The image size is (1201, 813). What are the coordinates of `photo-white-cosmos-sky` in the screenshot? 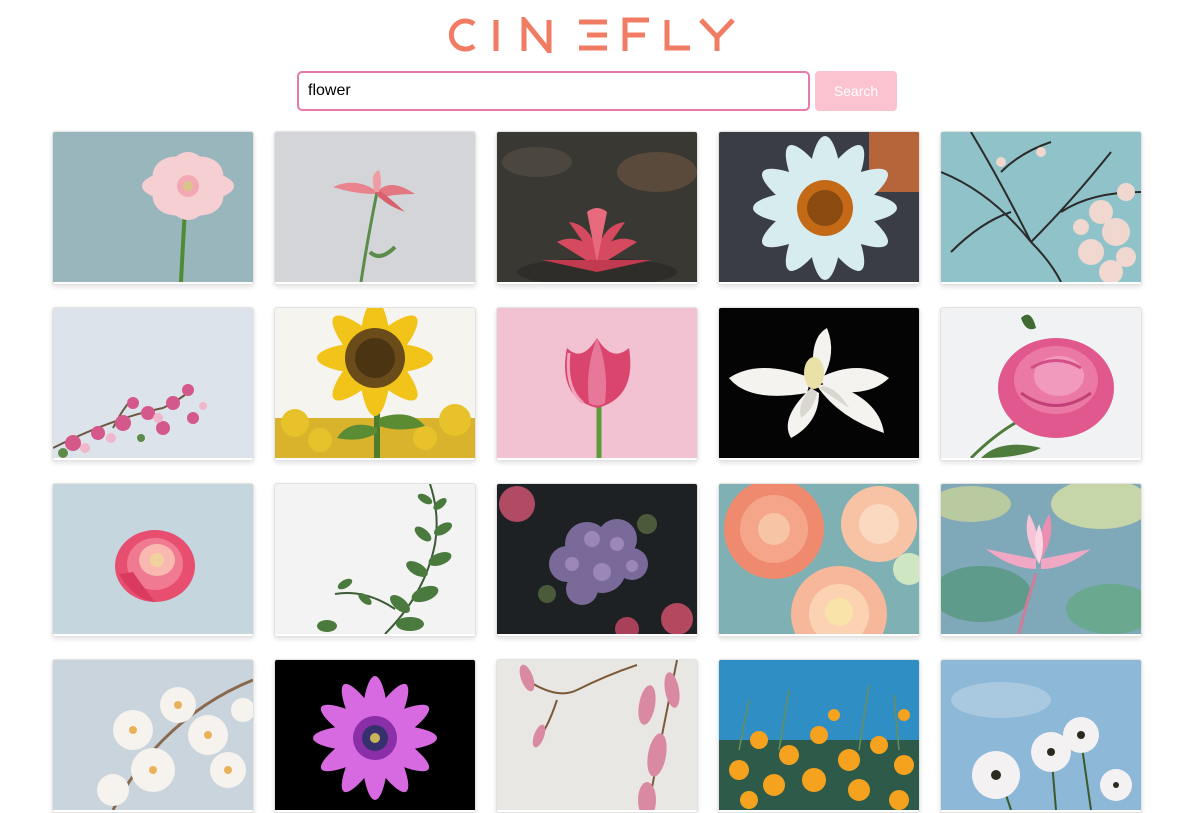 It's located at (1041, 735).